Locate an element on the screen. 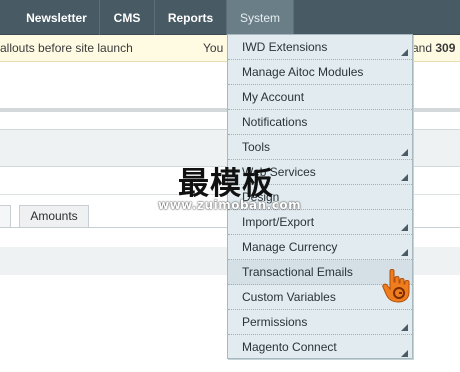 This screenshot has height=372, width=460. tab-partial is located at coordinates (5, 216).